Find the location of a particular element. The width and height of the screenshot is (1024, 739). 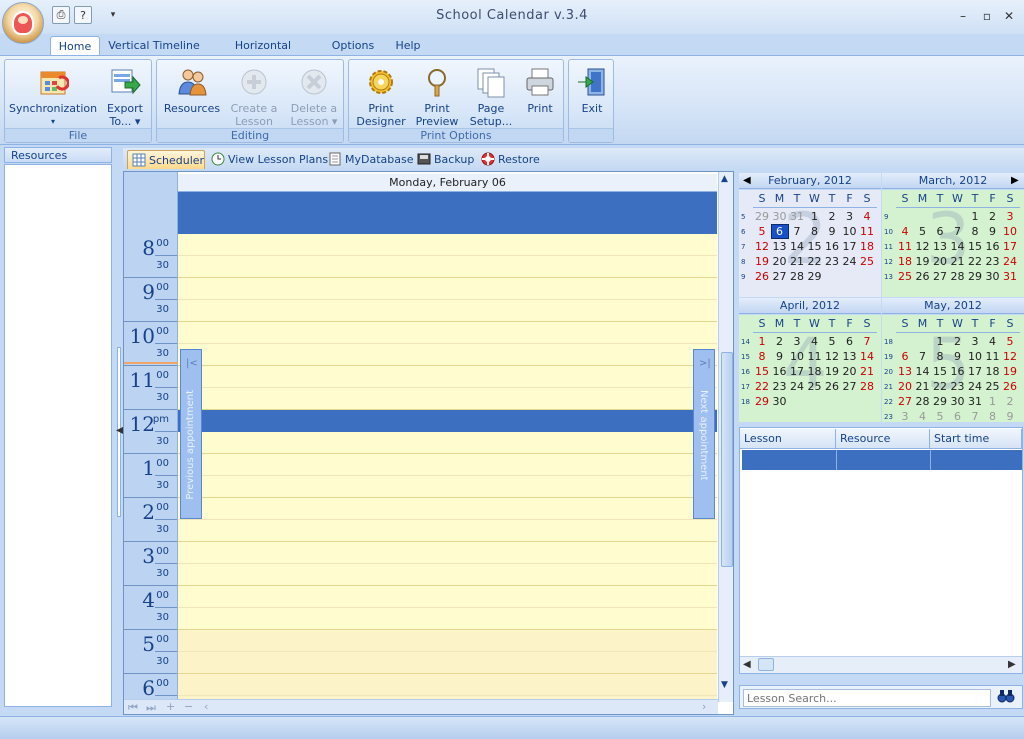

calendar-day: 27 is located at coordinates (905, 401).